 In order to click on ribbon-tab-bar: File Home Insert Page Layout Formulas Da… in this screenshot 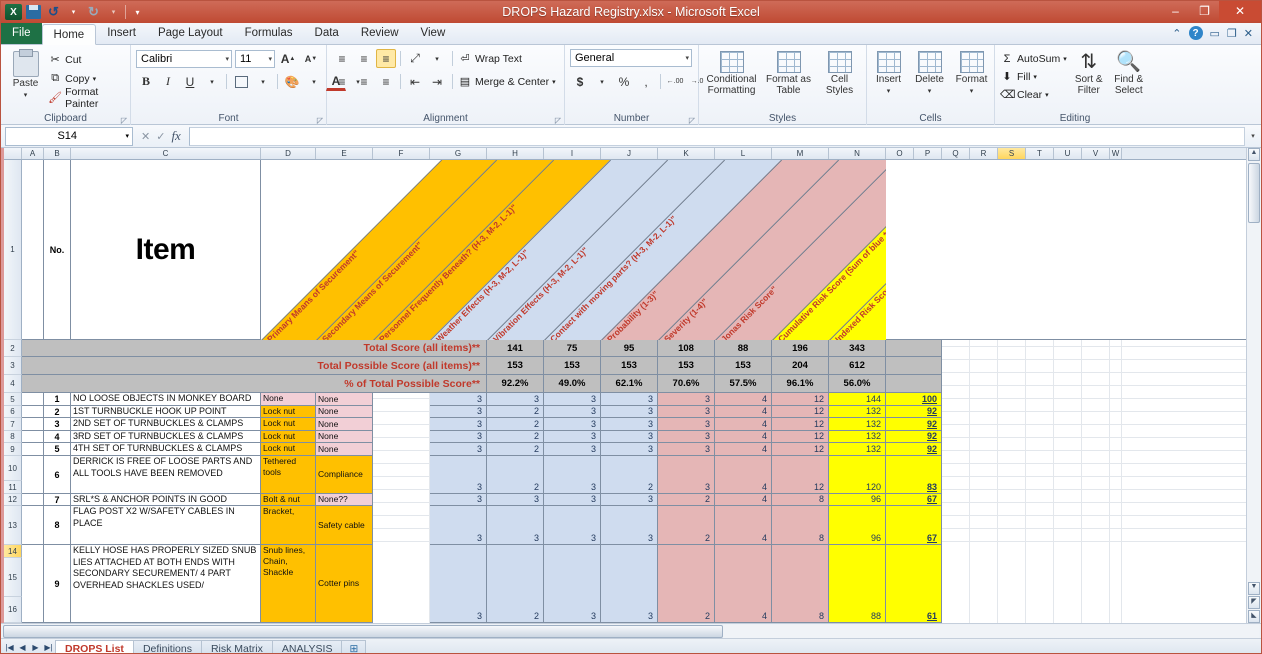, I will do `click(631, 34)`.